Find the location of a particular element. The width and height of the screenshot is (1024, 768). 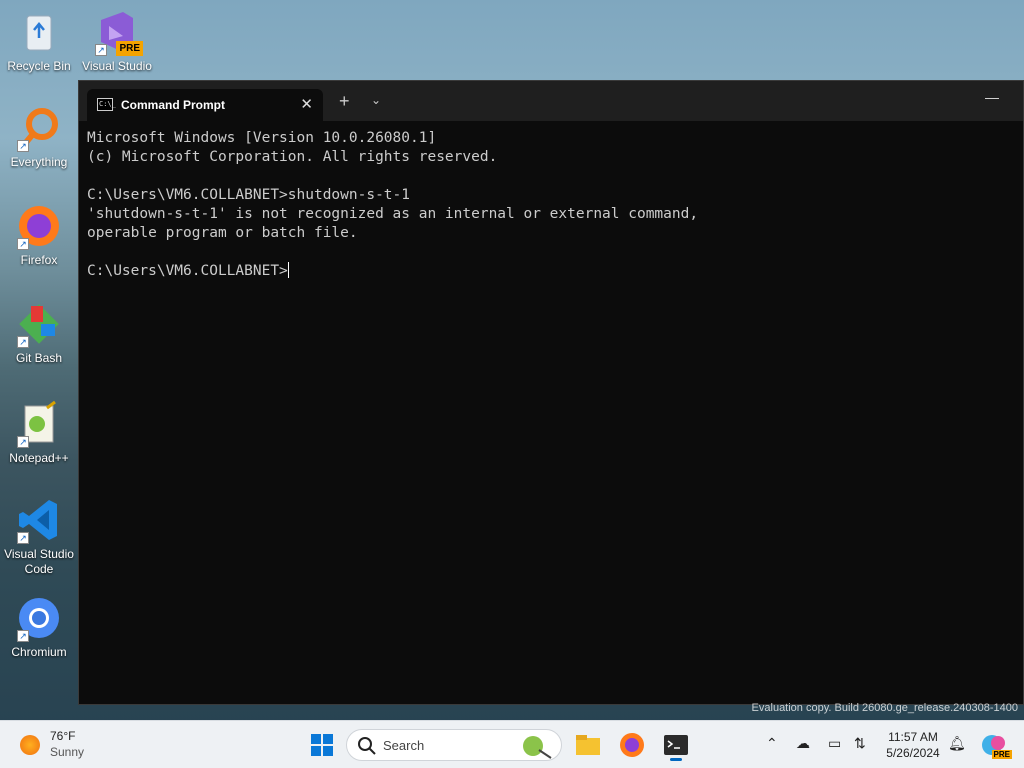

system-clock: 11:57 AM 5/26/2024 is located at coordinates (913, 745).